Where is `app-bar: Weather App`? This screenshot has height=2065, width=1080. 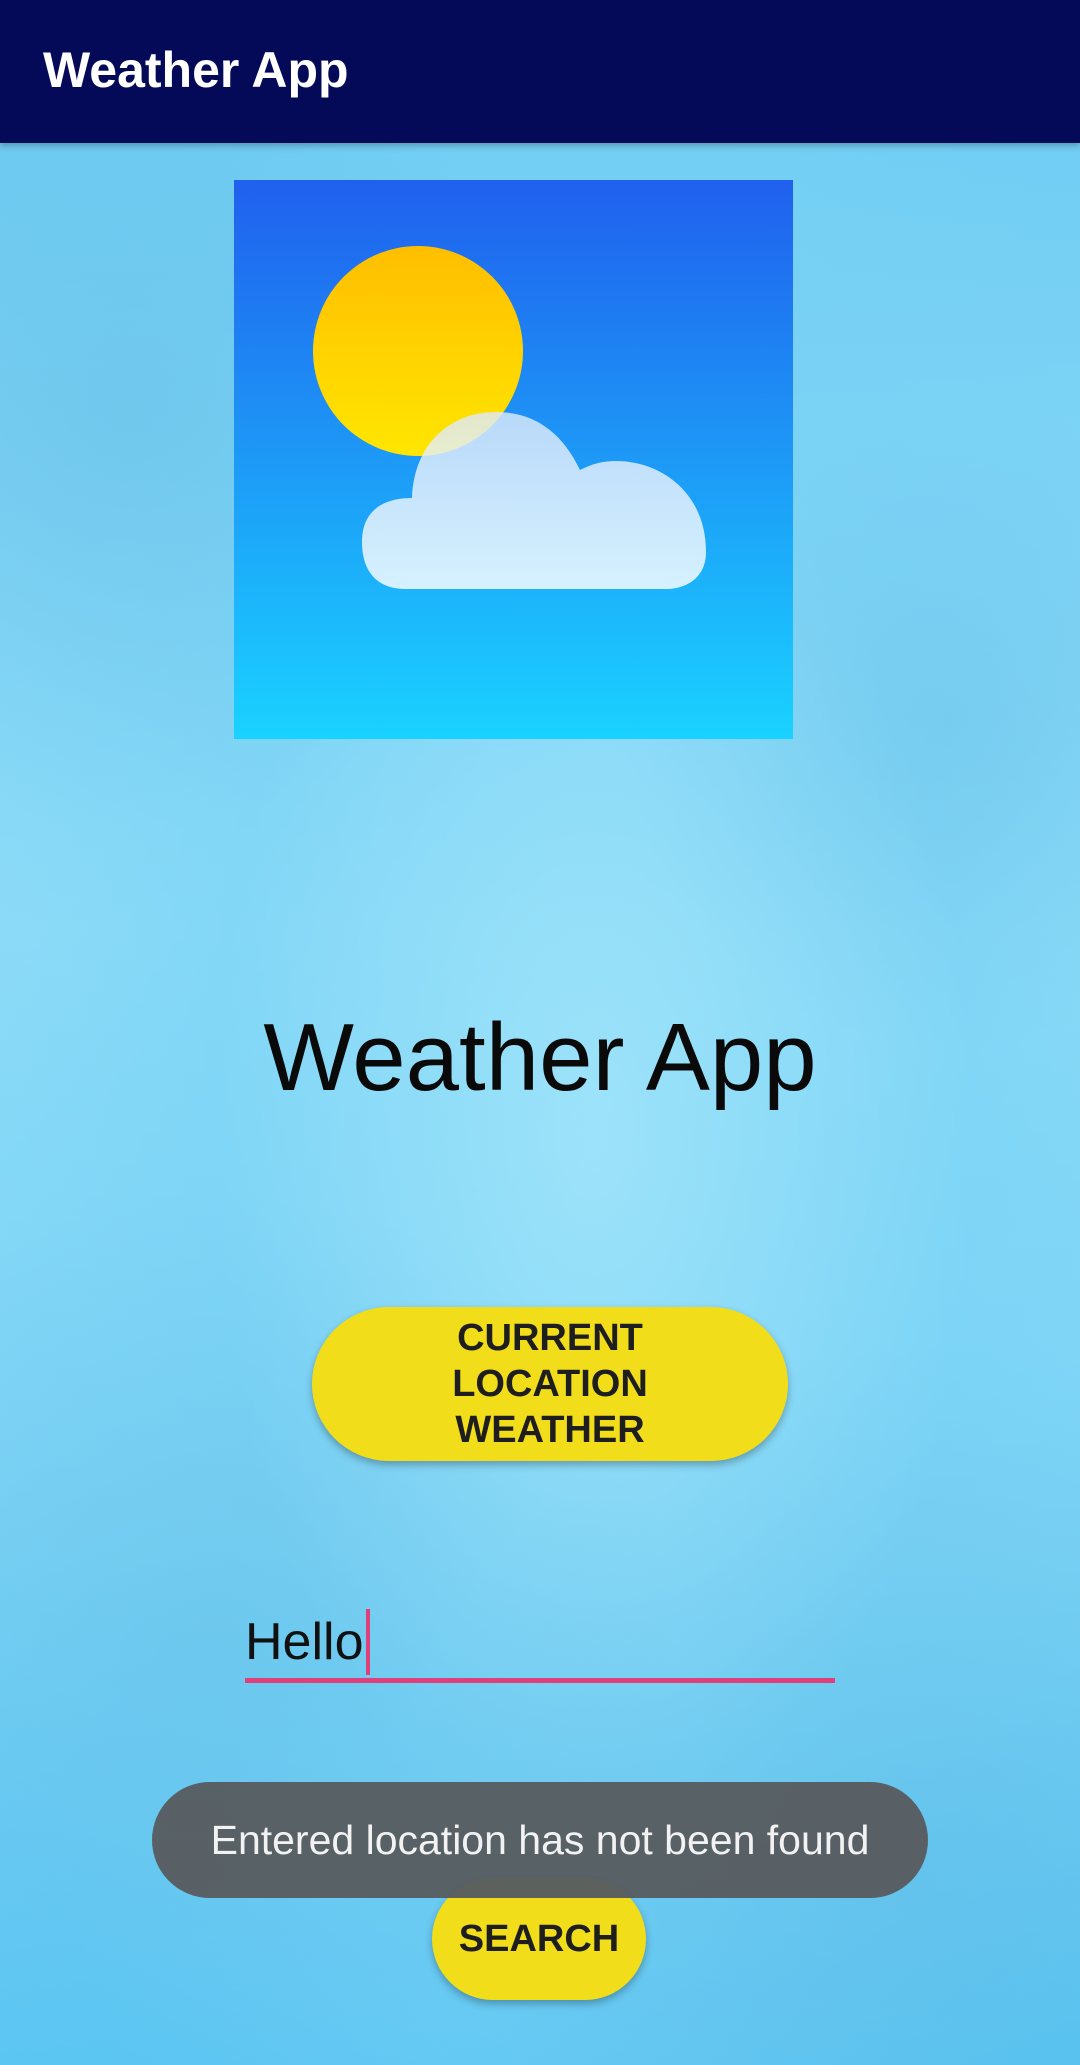
app-bar: Weather App is located at coordinates (540, 71).